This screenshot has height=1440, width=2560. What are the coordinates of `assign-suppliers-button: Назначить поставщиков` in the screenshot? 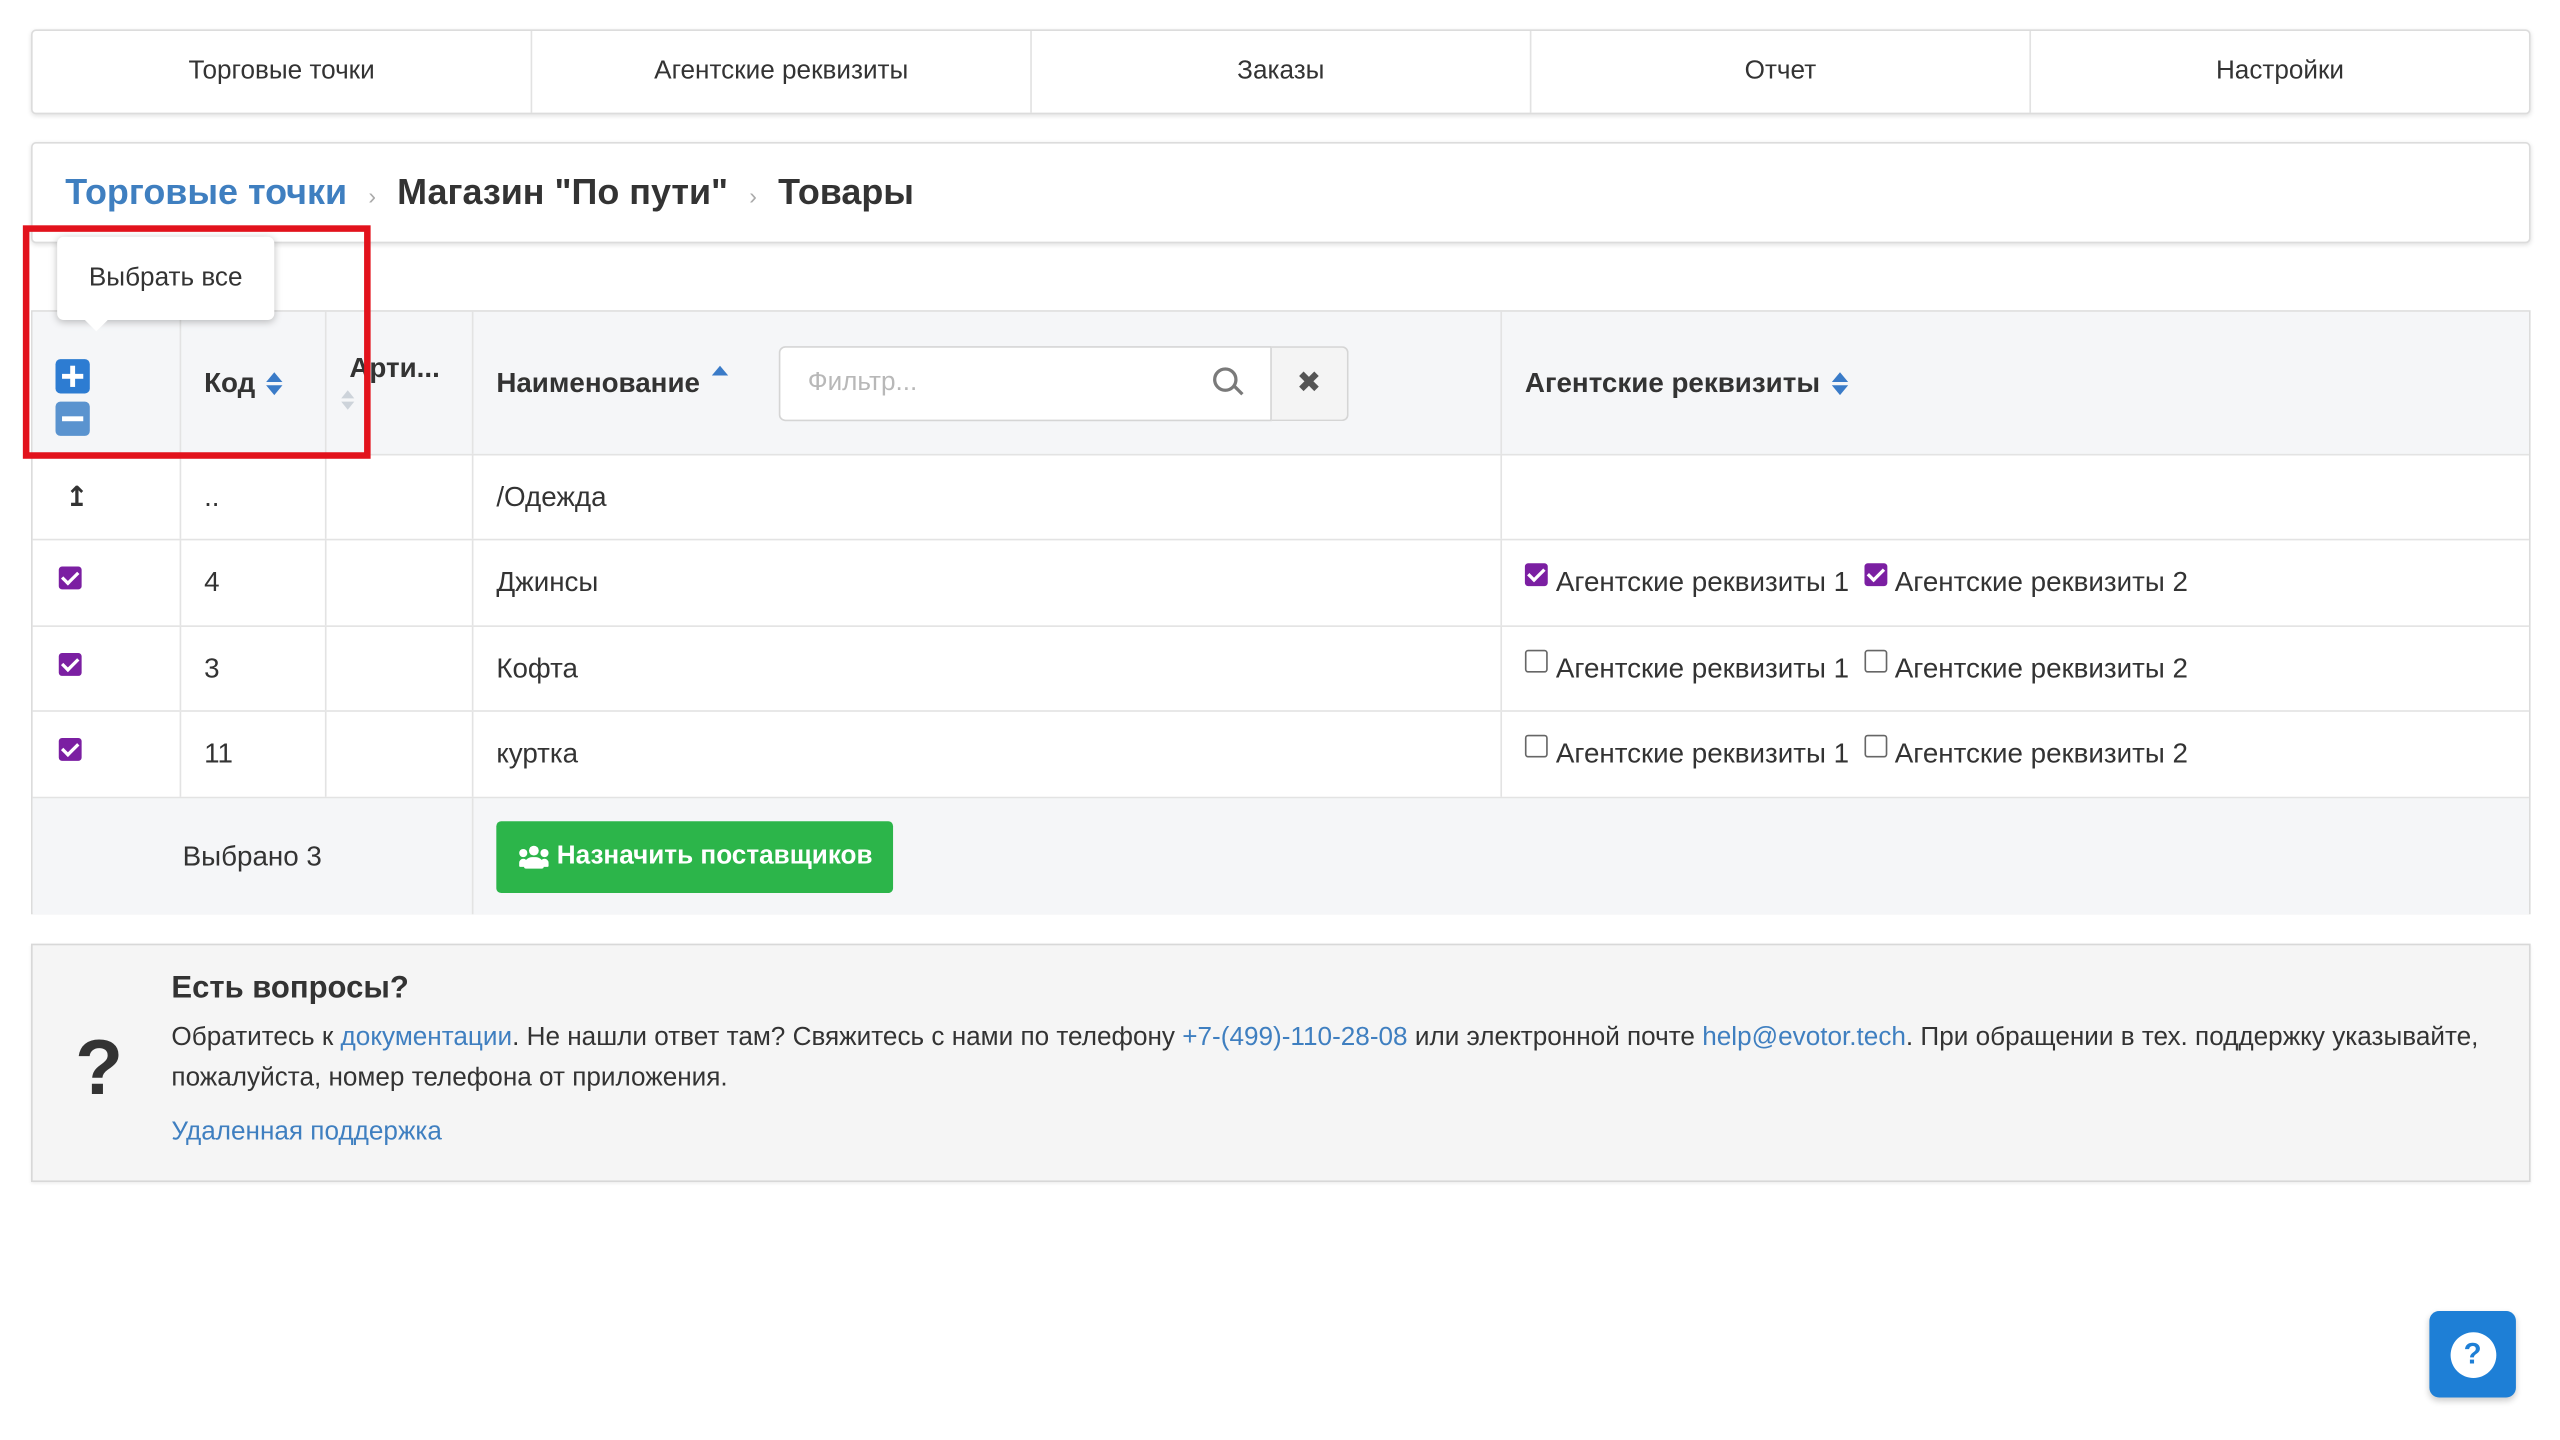 It's located at (695, 856).